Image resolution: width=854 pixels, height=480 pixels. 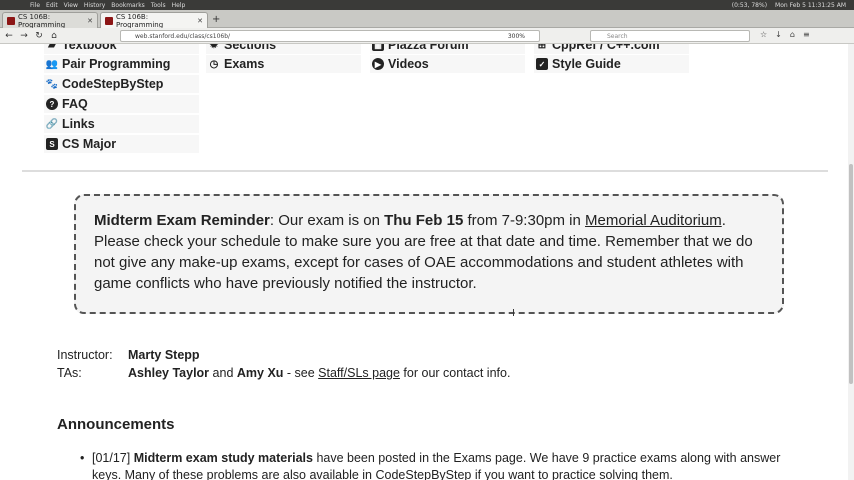 I want to click on reminder-title: Midterm Exam Reminder, so click(x=182, y=220).